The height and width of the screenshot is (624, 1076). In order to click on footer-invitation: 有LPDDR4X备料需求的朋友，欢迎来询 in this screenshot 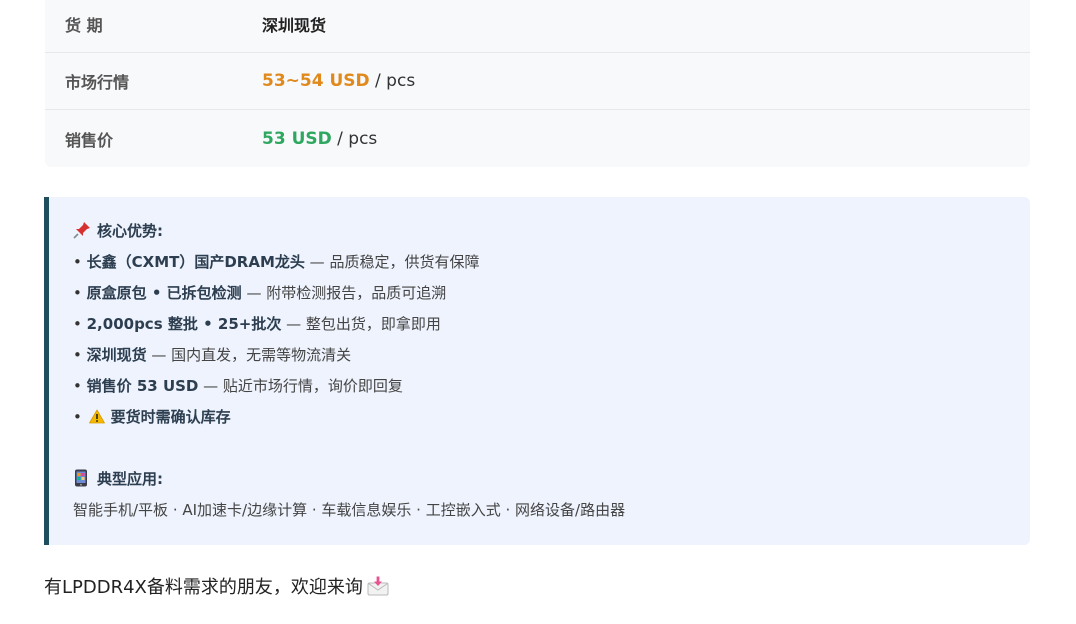, I will do `click(216, 589)`.